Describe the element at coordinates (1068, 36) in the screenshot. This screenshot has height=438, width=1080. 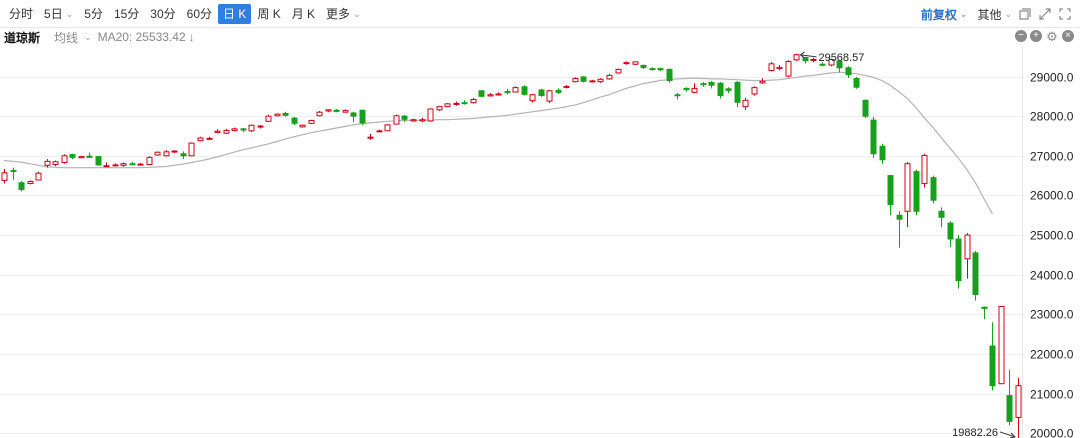
I see `close-circle-icon: ×` at that location.